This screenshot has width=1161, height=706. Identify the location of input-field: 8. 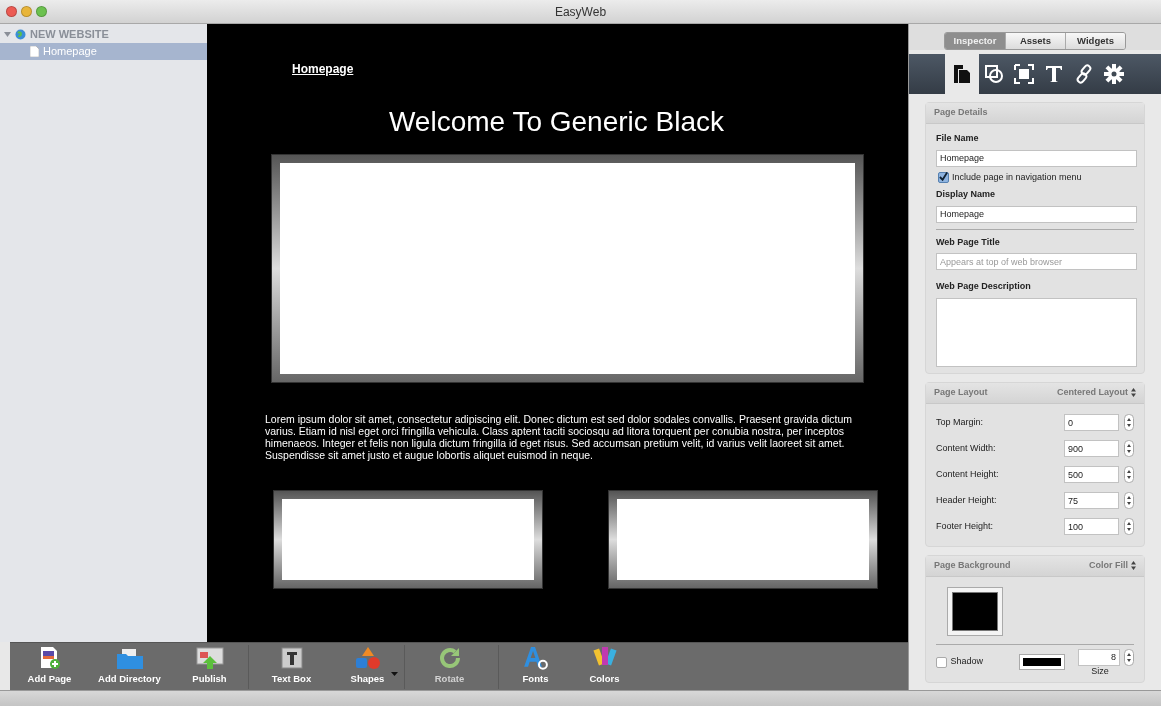
(1099, 657).